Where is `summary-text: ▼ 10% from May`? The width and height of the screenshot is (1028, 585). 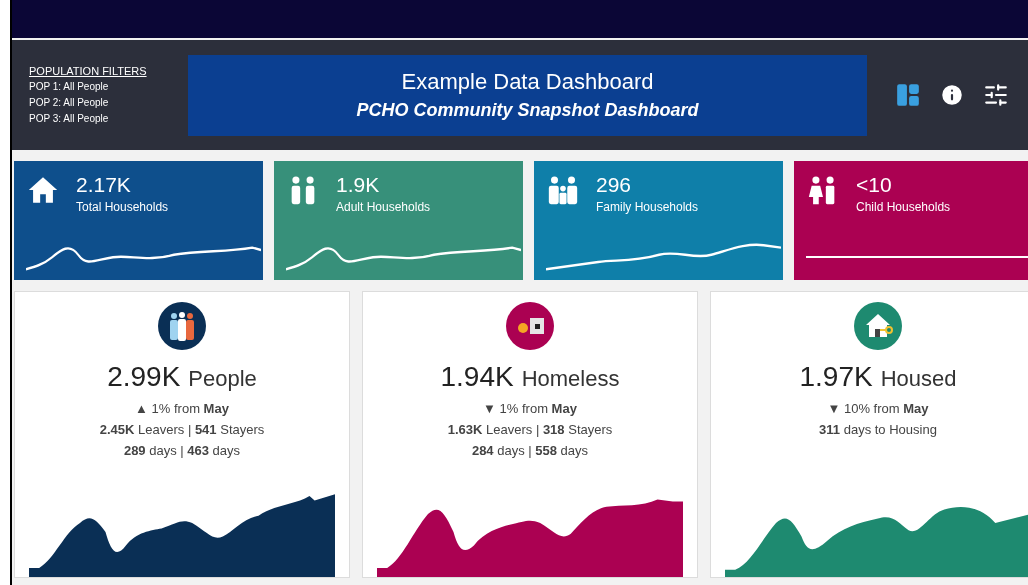 summary-text: ▼ 10% from May is located at coordinates (878, 409).